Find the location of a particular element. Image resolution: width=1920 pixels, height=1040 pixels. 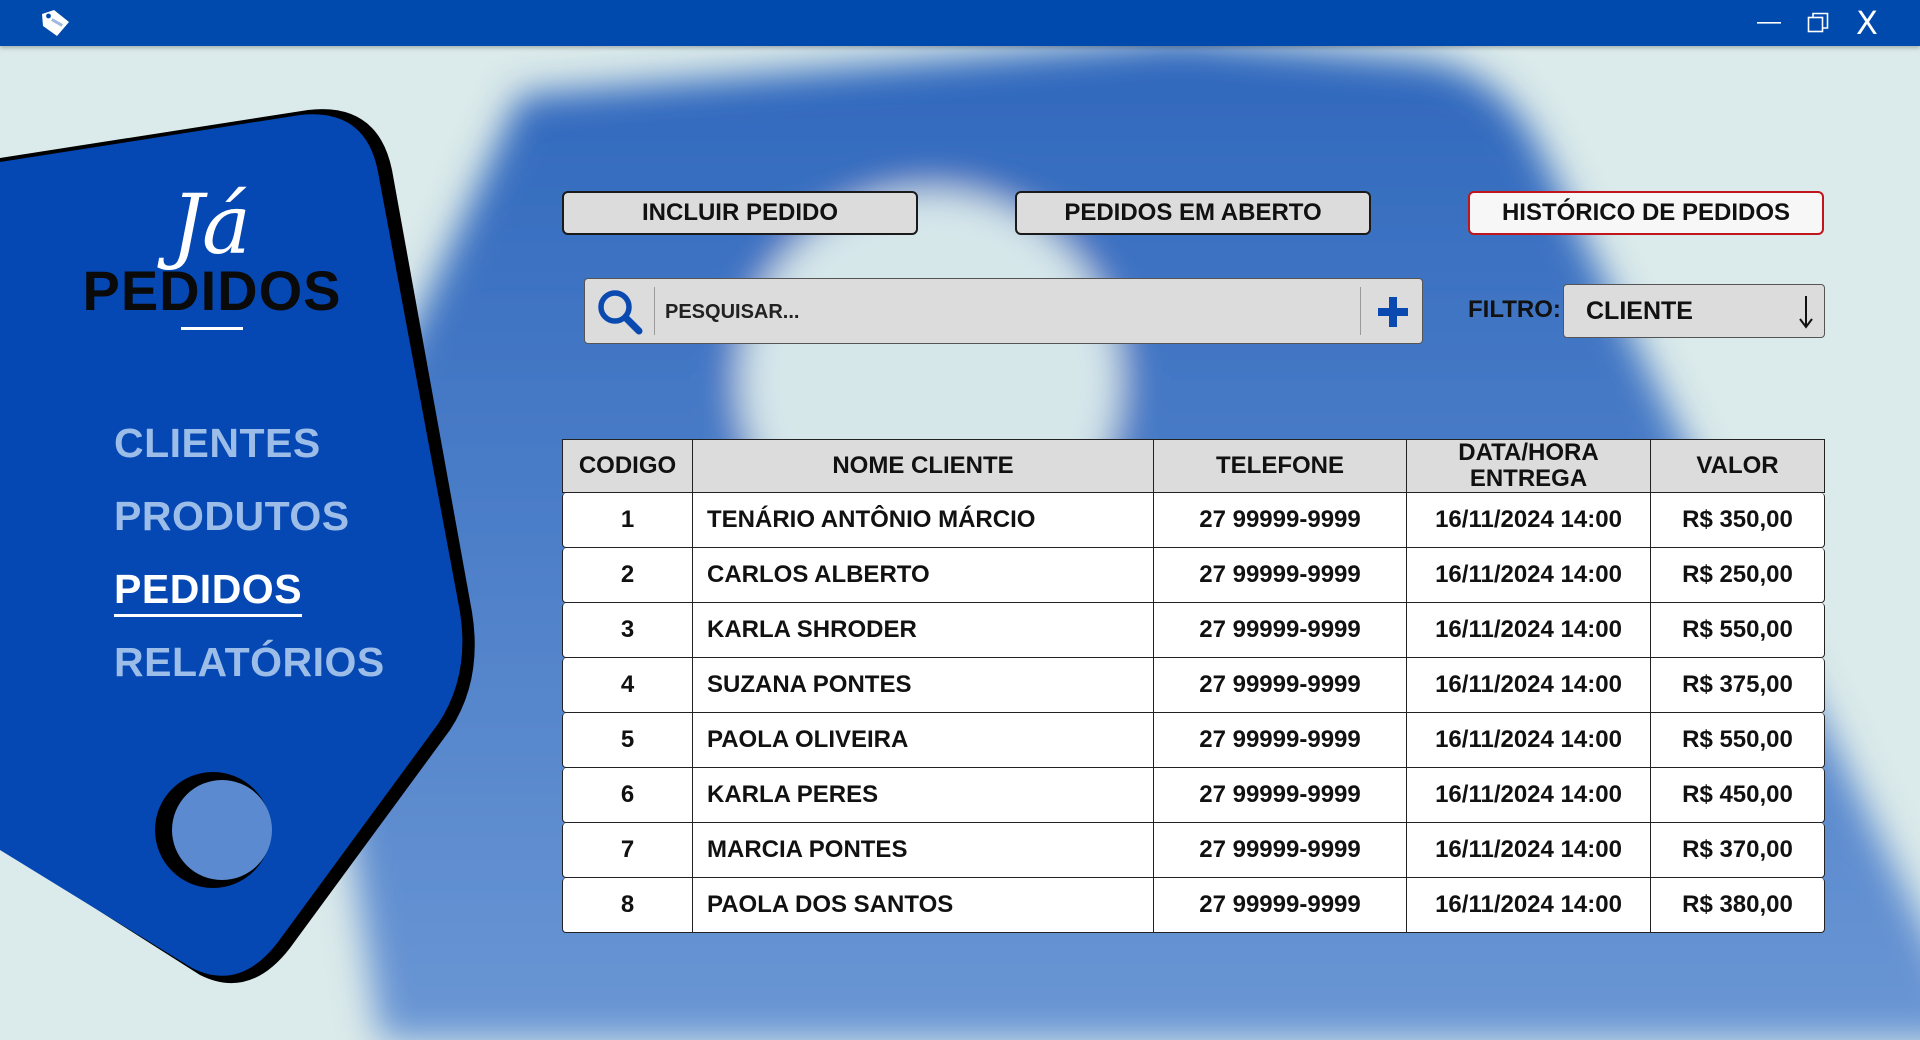

cell-codigo: 3 is located at coordinates (627, 630).